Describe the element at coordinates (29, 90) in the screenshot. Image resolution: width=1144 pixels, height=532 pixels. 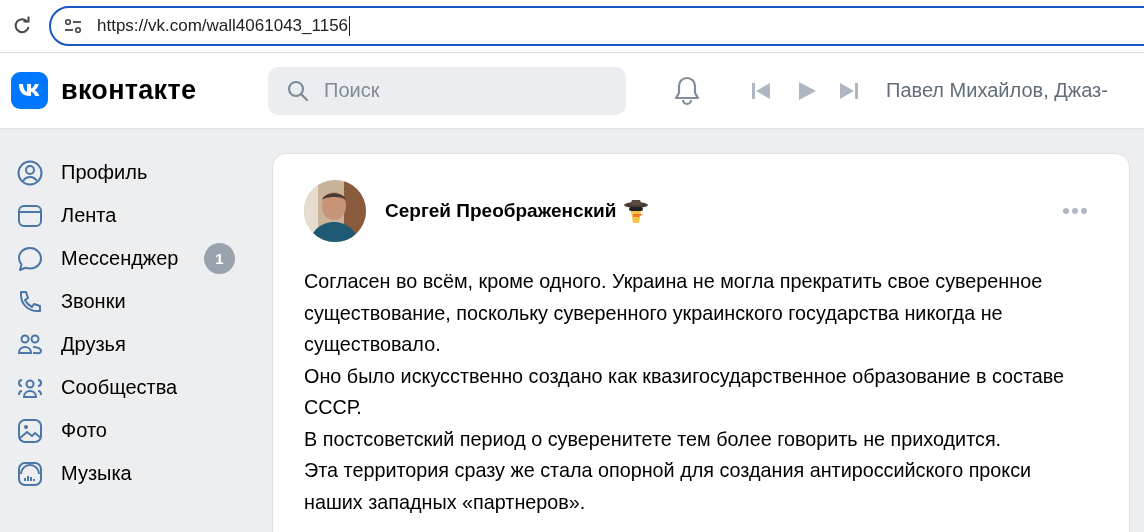
I see `logo-icon` at that location.